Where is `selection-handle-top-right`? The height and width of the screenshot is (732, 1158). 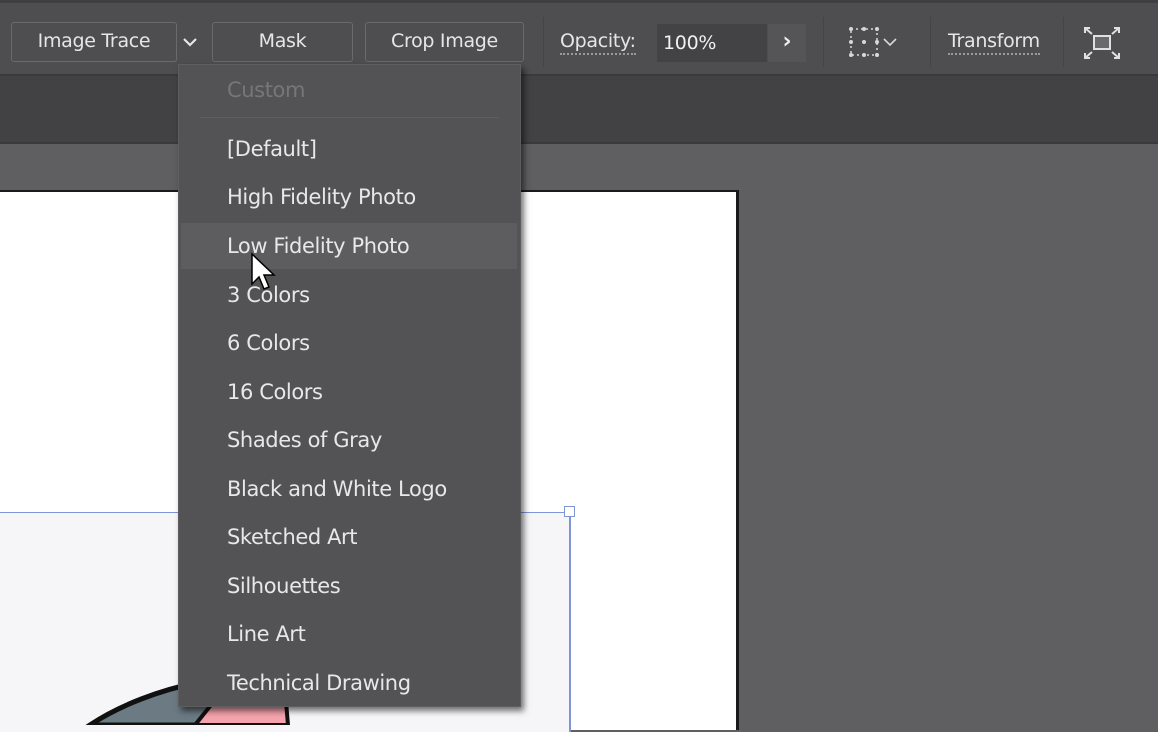
selection-handle-top-right is located at coordinates (569, 511).